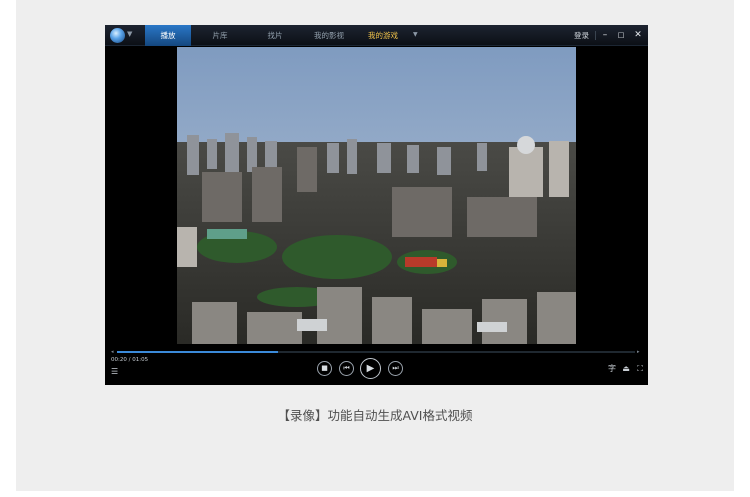 Image resolution: width=750 pixels, height=497 pixels. I want to click on fullscreen-icon: ⛶, so click(640, 369).